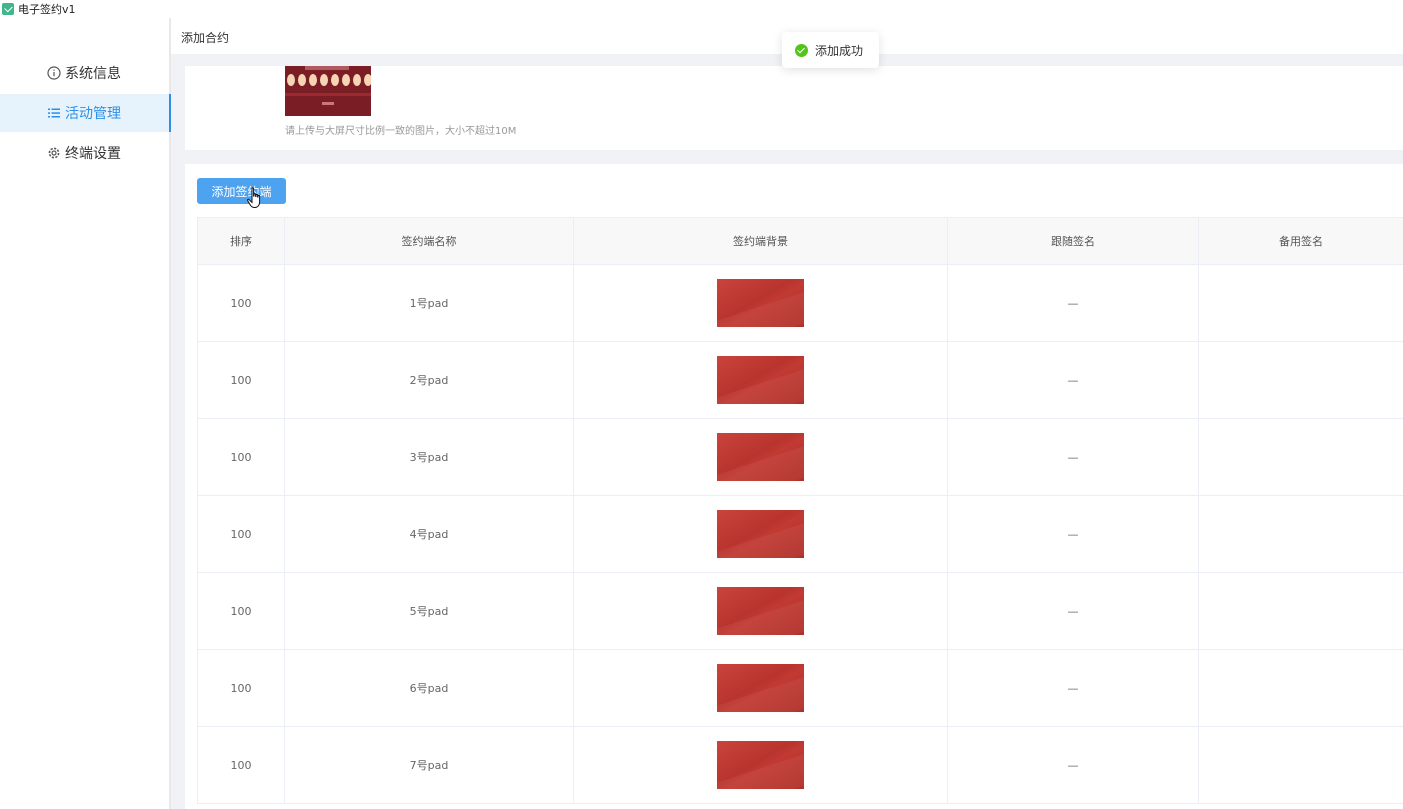 Image resolution: width=1403 pixels, height=809 pixels. I want to click on upload-hint: 请上传与大屏尺寸比例一致的图片，大小不超过10M, so click(401, 131).